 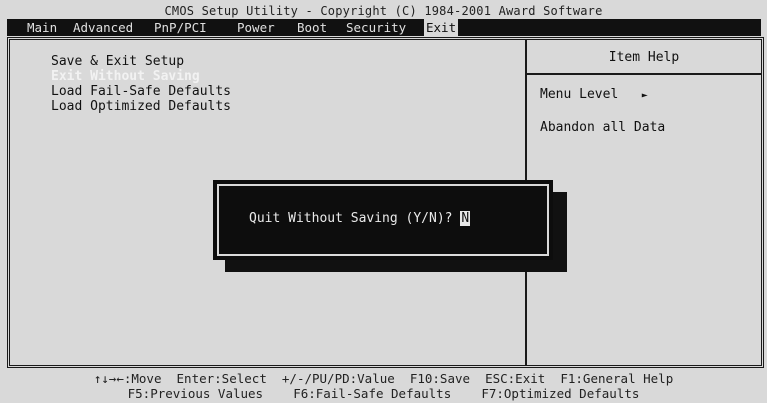 I want to click on menu-item-load-optimized: Load Optimized Defaults, so click(x=141, y=106).